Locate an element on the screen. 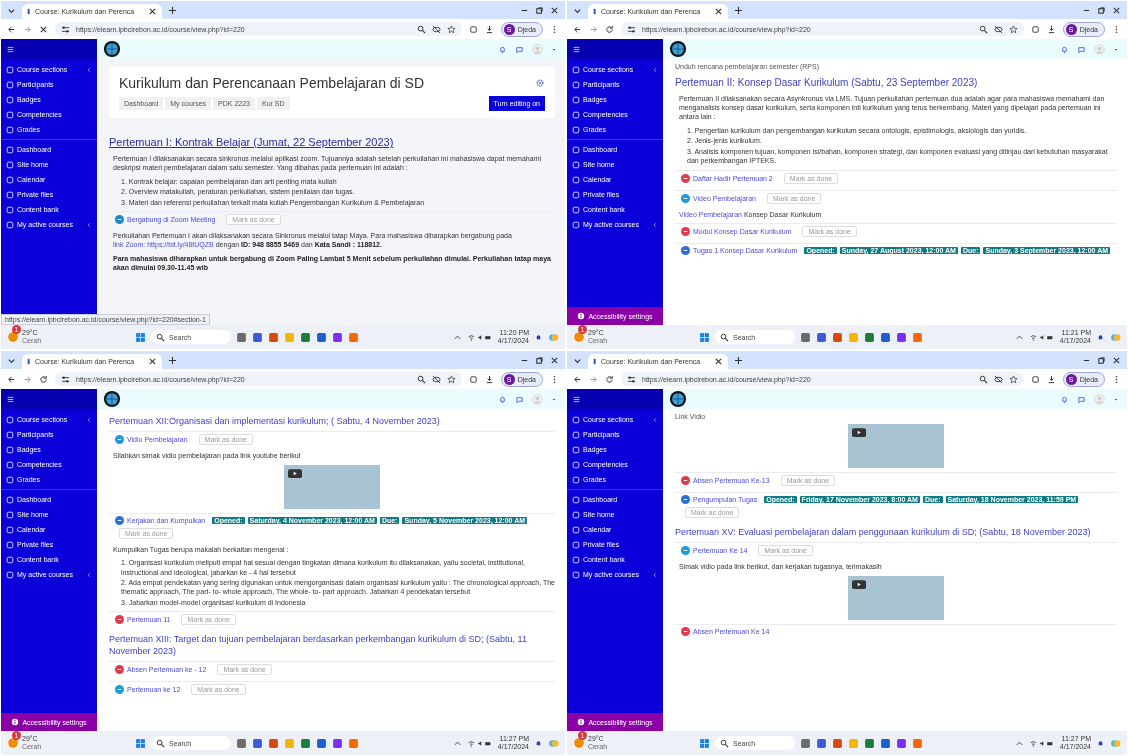  settings-icon is located at coordinates (540, 83).